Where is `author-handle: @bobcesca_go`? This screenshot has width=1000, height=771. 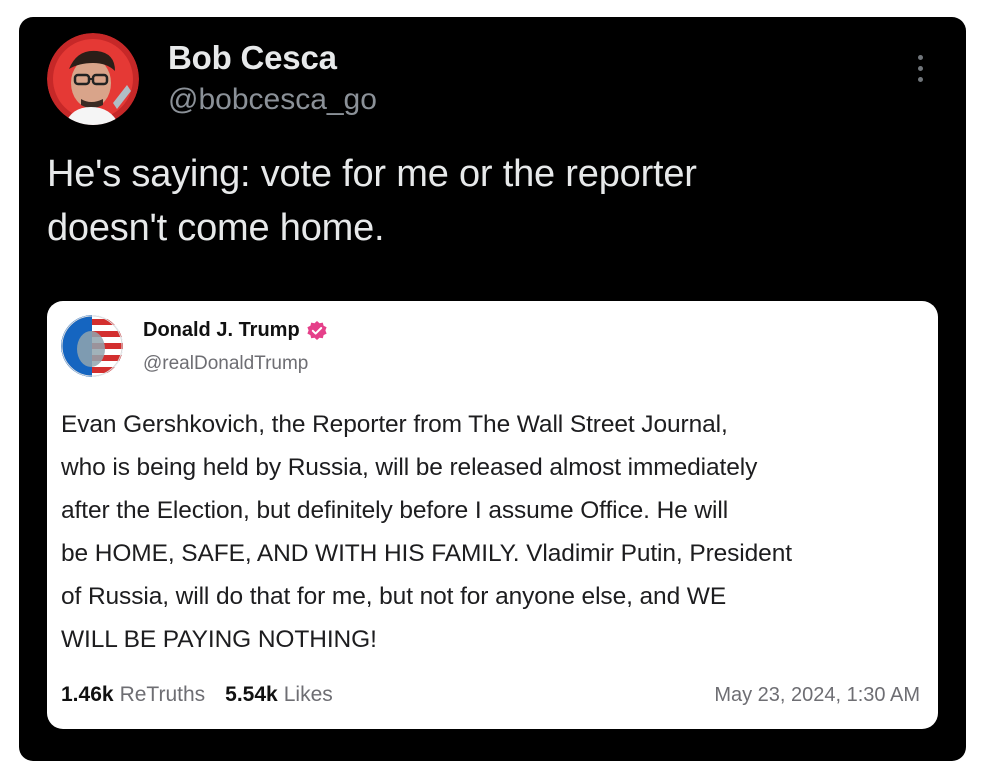
author-handle: @bobcesca_go is located at coordinates (272, 100).